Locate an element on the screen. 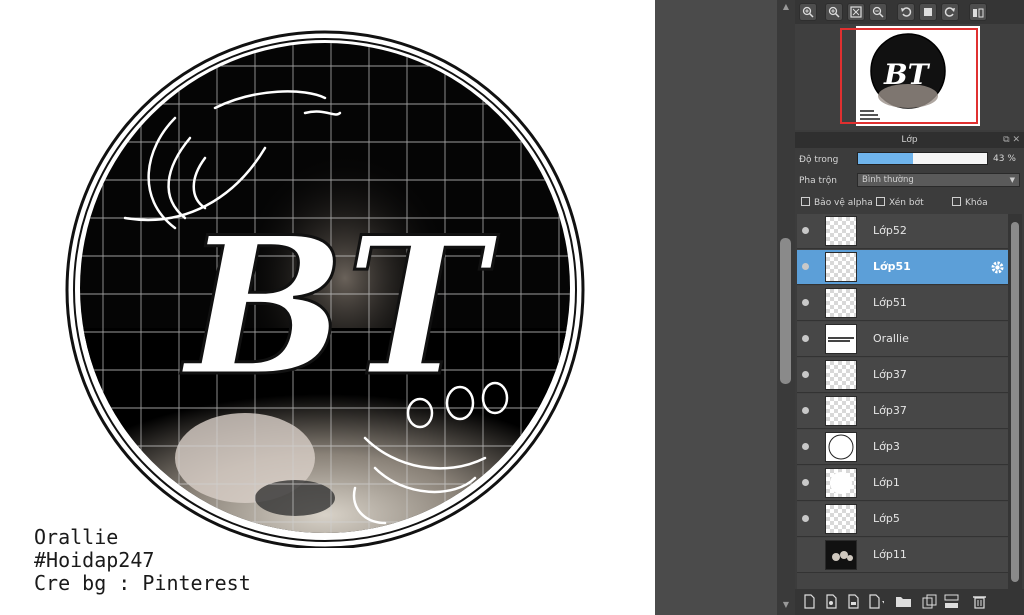  chevron-down-icon: ▼ is located at coordinates (1012, 180).